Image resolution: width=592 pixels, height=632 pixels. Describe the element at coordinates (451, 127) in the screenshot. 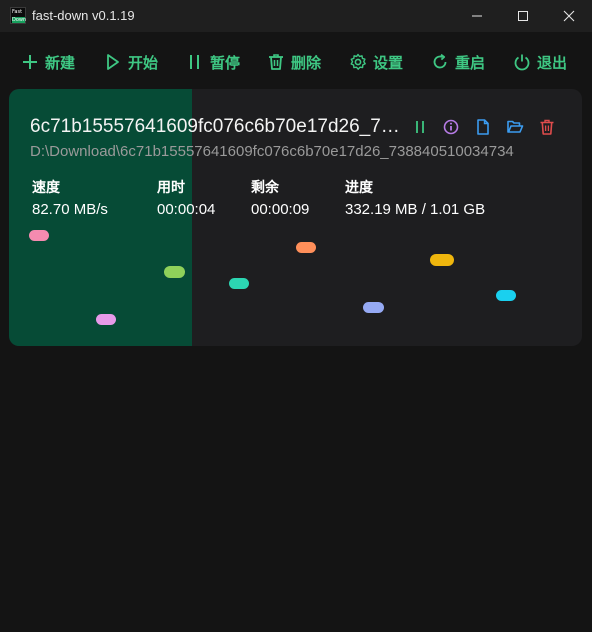

I see `task-info-icon` at that location.